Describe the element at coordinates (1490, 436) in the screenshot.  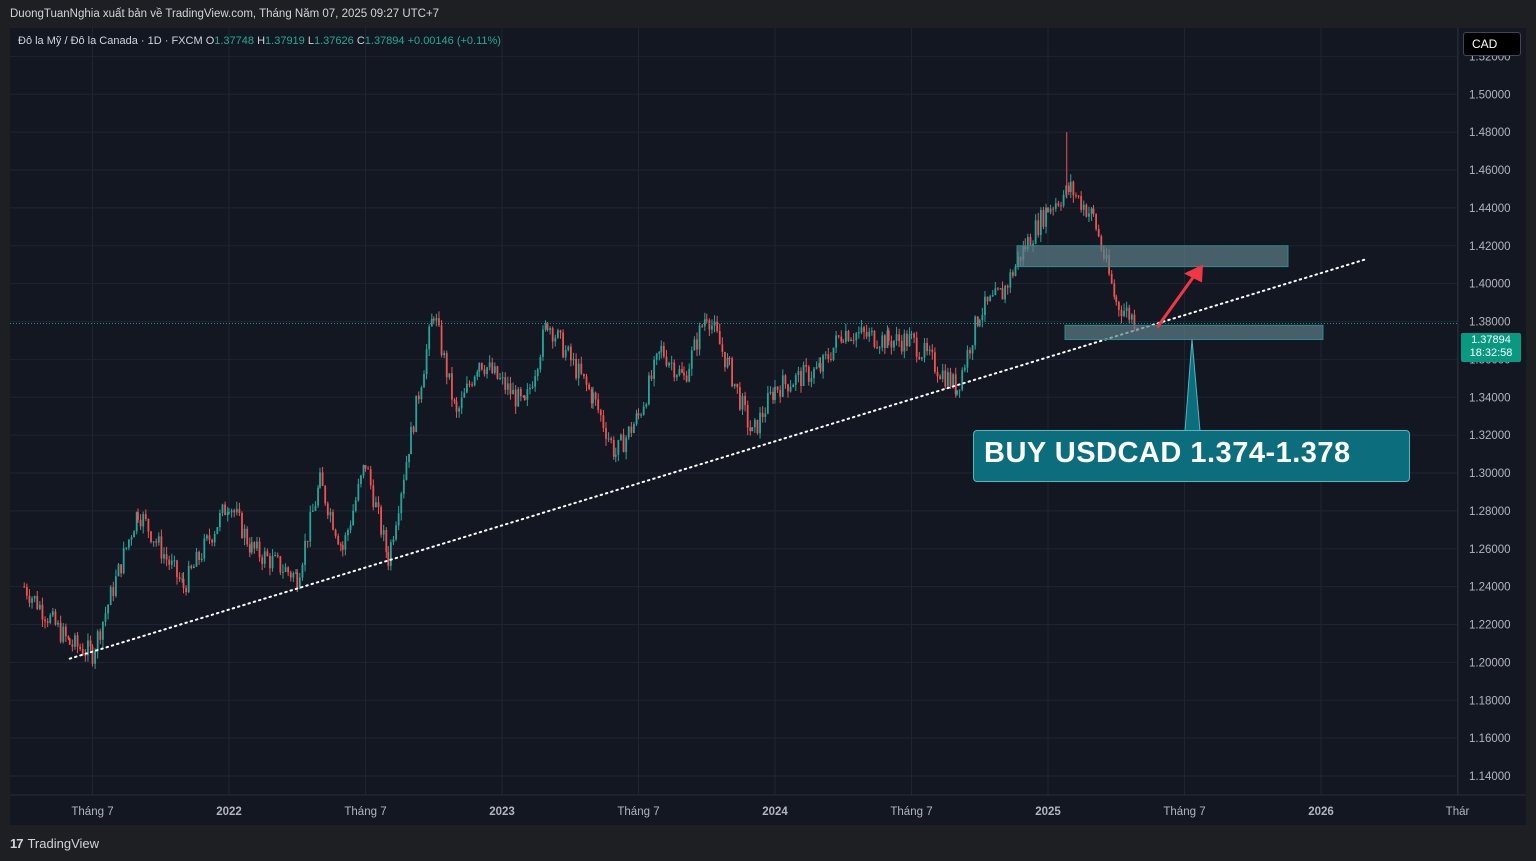
I see `y-tick-label: 1.32000` at that location.